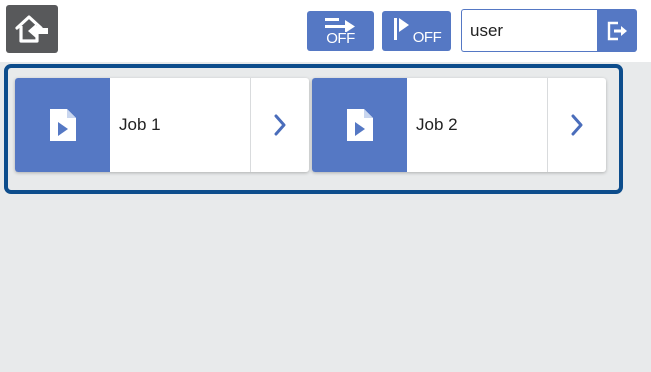 The width and height of the screenshot is (651, 372). I want to click on logout-icon, so click(617, 30).